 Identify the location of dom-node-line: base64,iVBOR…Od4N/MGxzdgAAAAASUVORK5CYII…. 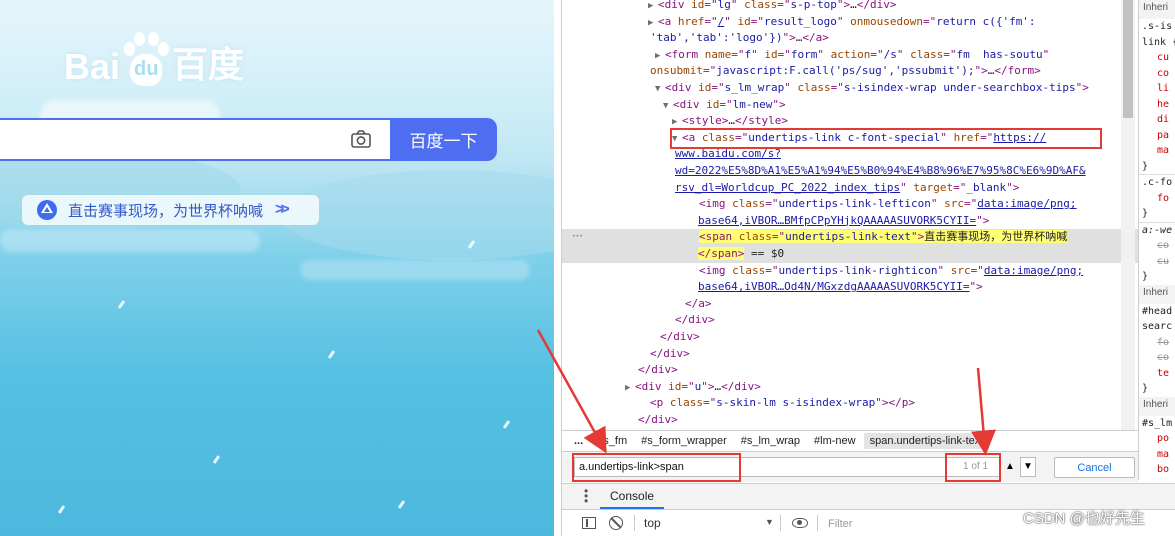
(850, 287).